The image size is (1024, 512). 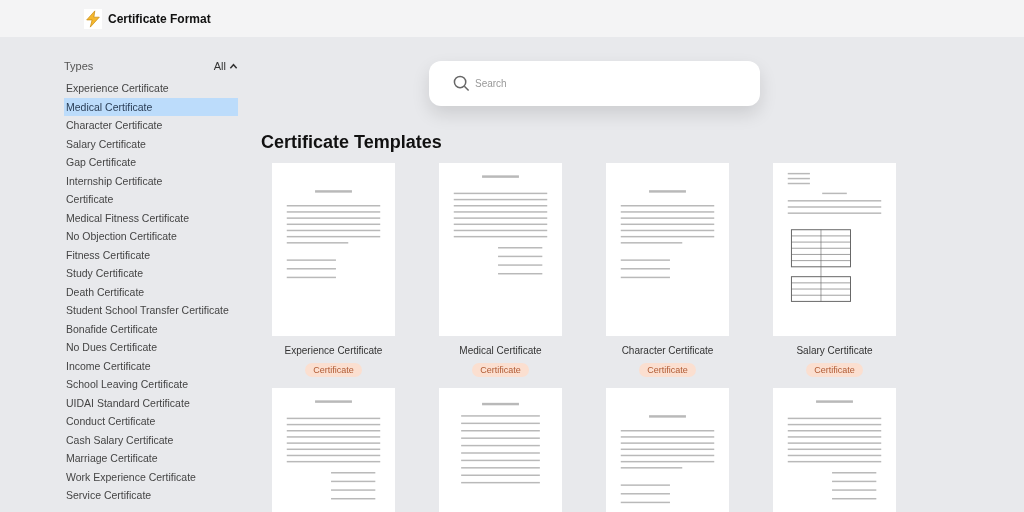 I want to click on type-item: Study Certificate, so click(x=151, y=273).